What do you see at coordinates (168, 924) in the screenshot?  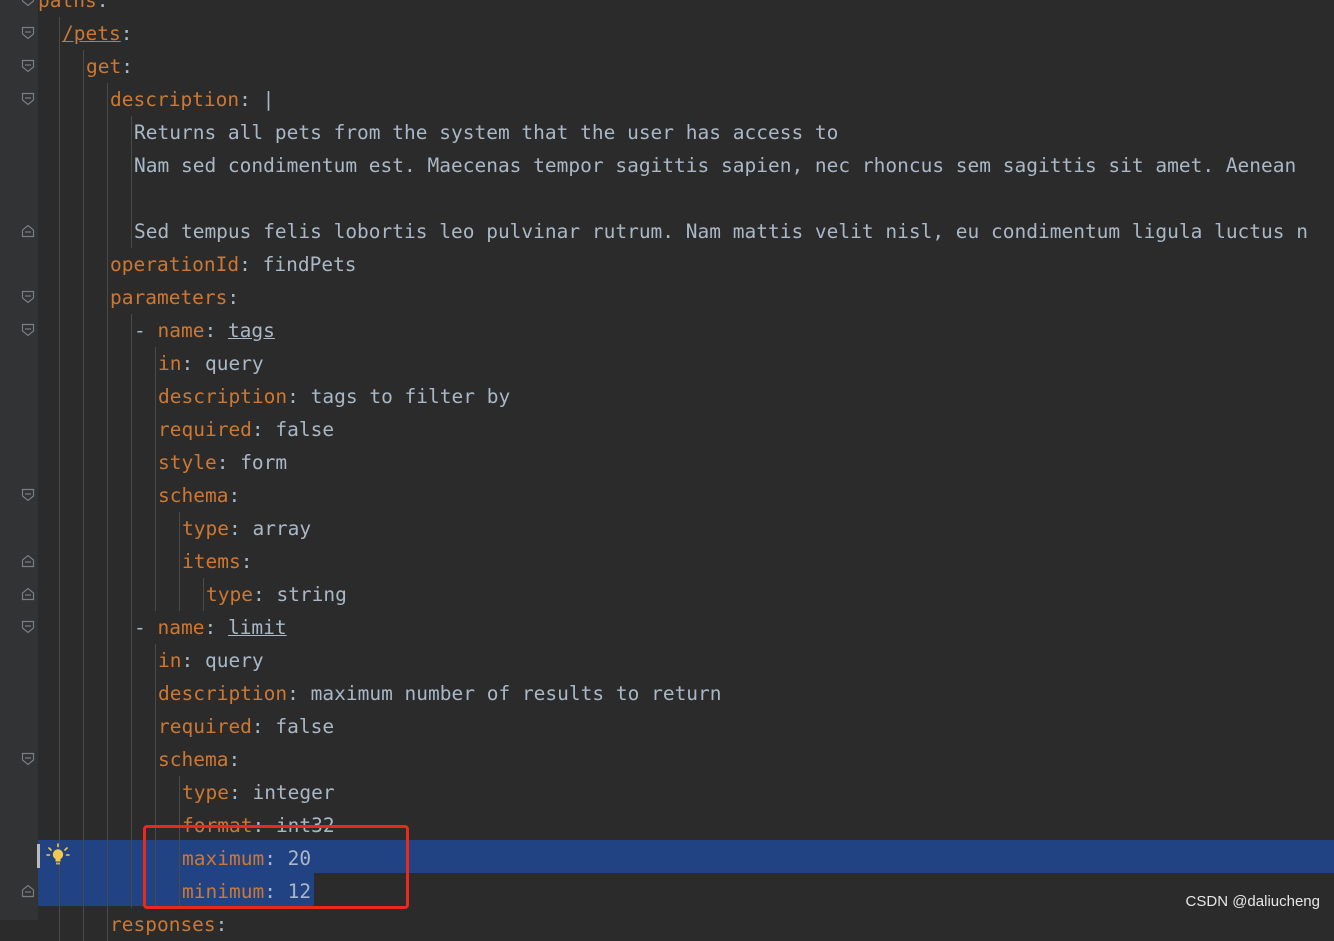 I see `code-text: responses:` at bounding box center [168, 924].